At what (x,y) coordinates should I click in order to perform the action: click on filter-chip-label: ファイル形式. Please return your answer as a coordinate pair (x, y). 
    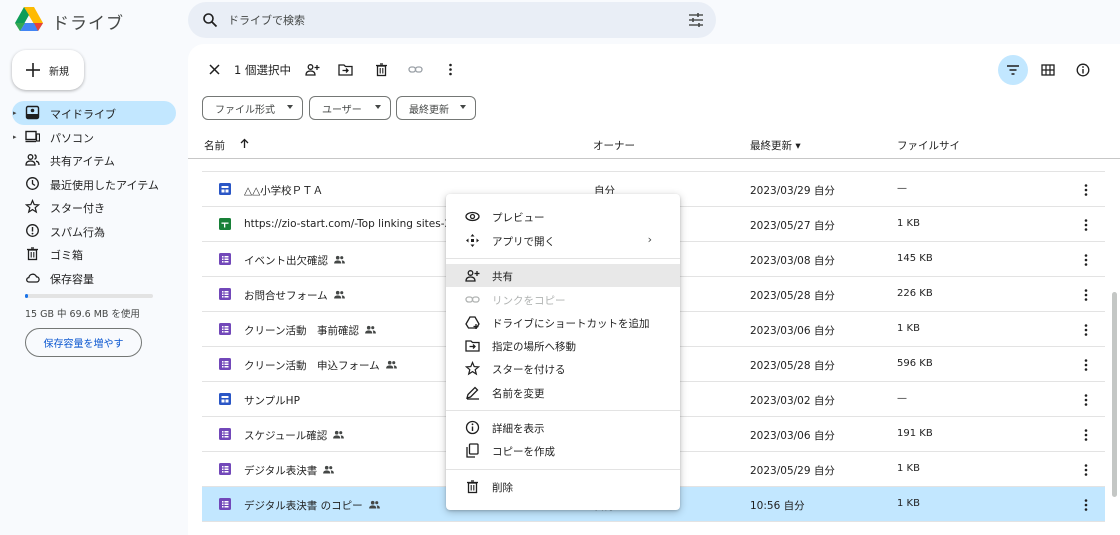
    Looking at the image, I should click on (245, 110).